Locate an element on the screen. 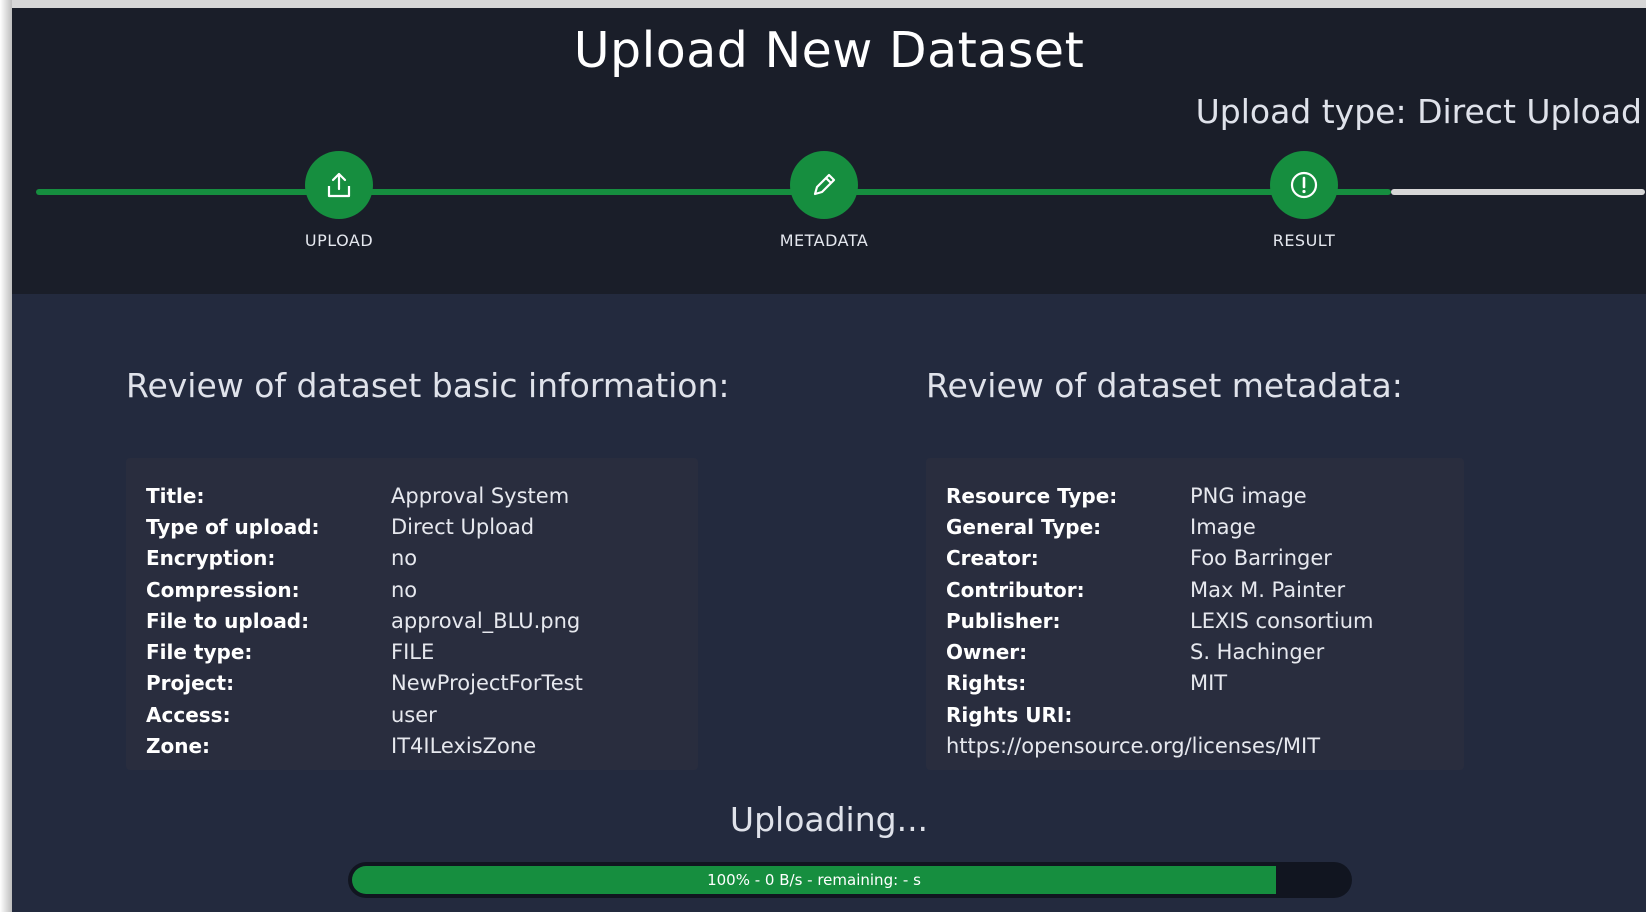 The image size is (1646, 912). meta-row-creator: Creator: Foo Barringer is located at coordinates (1200, 558).